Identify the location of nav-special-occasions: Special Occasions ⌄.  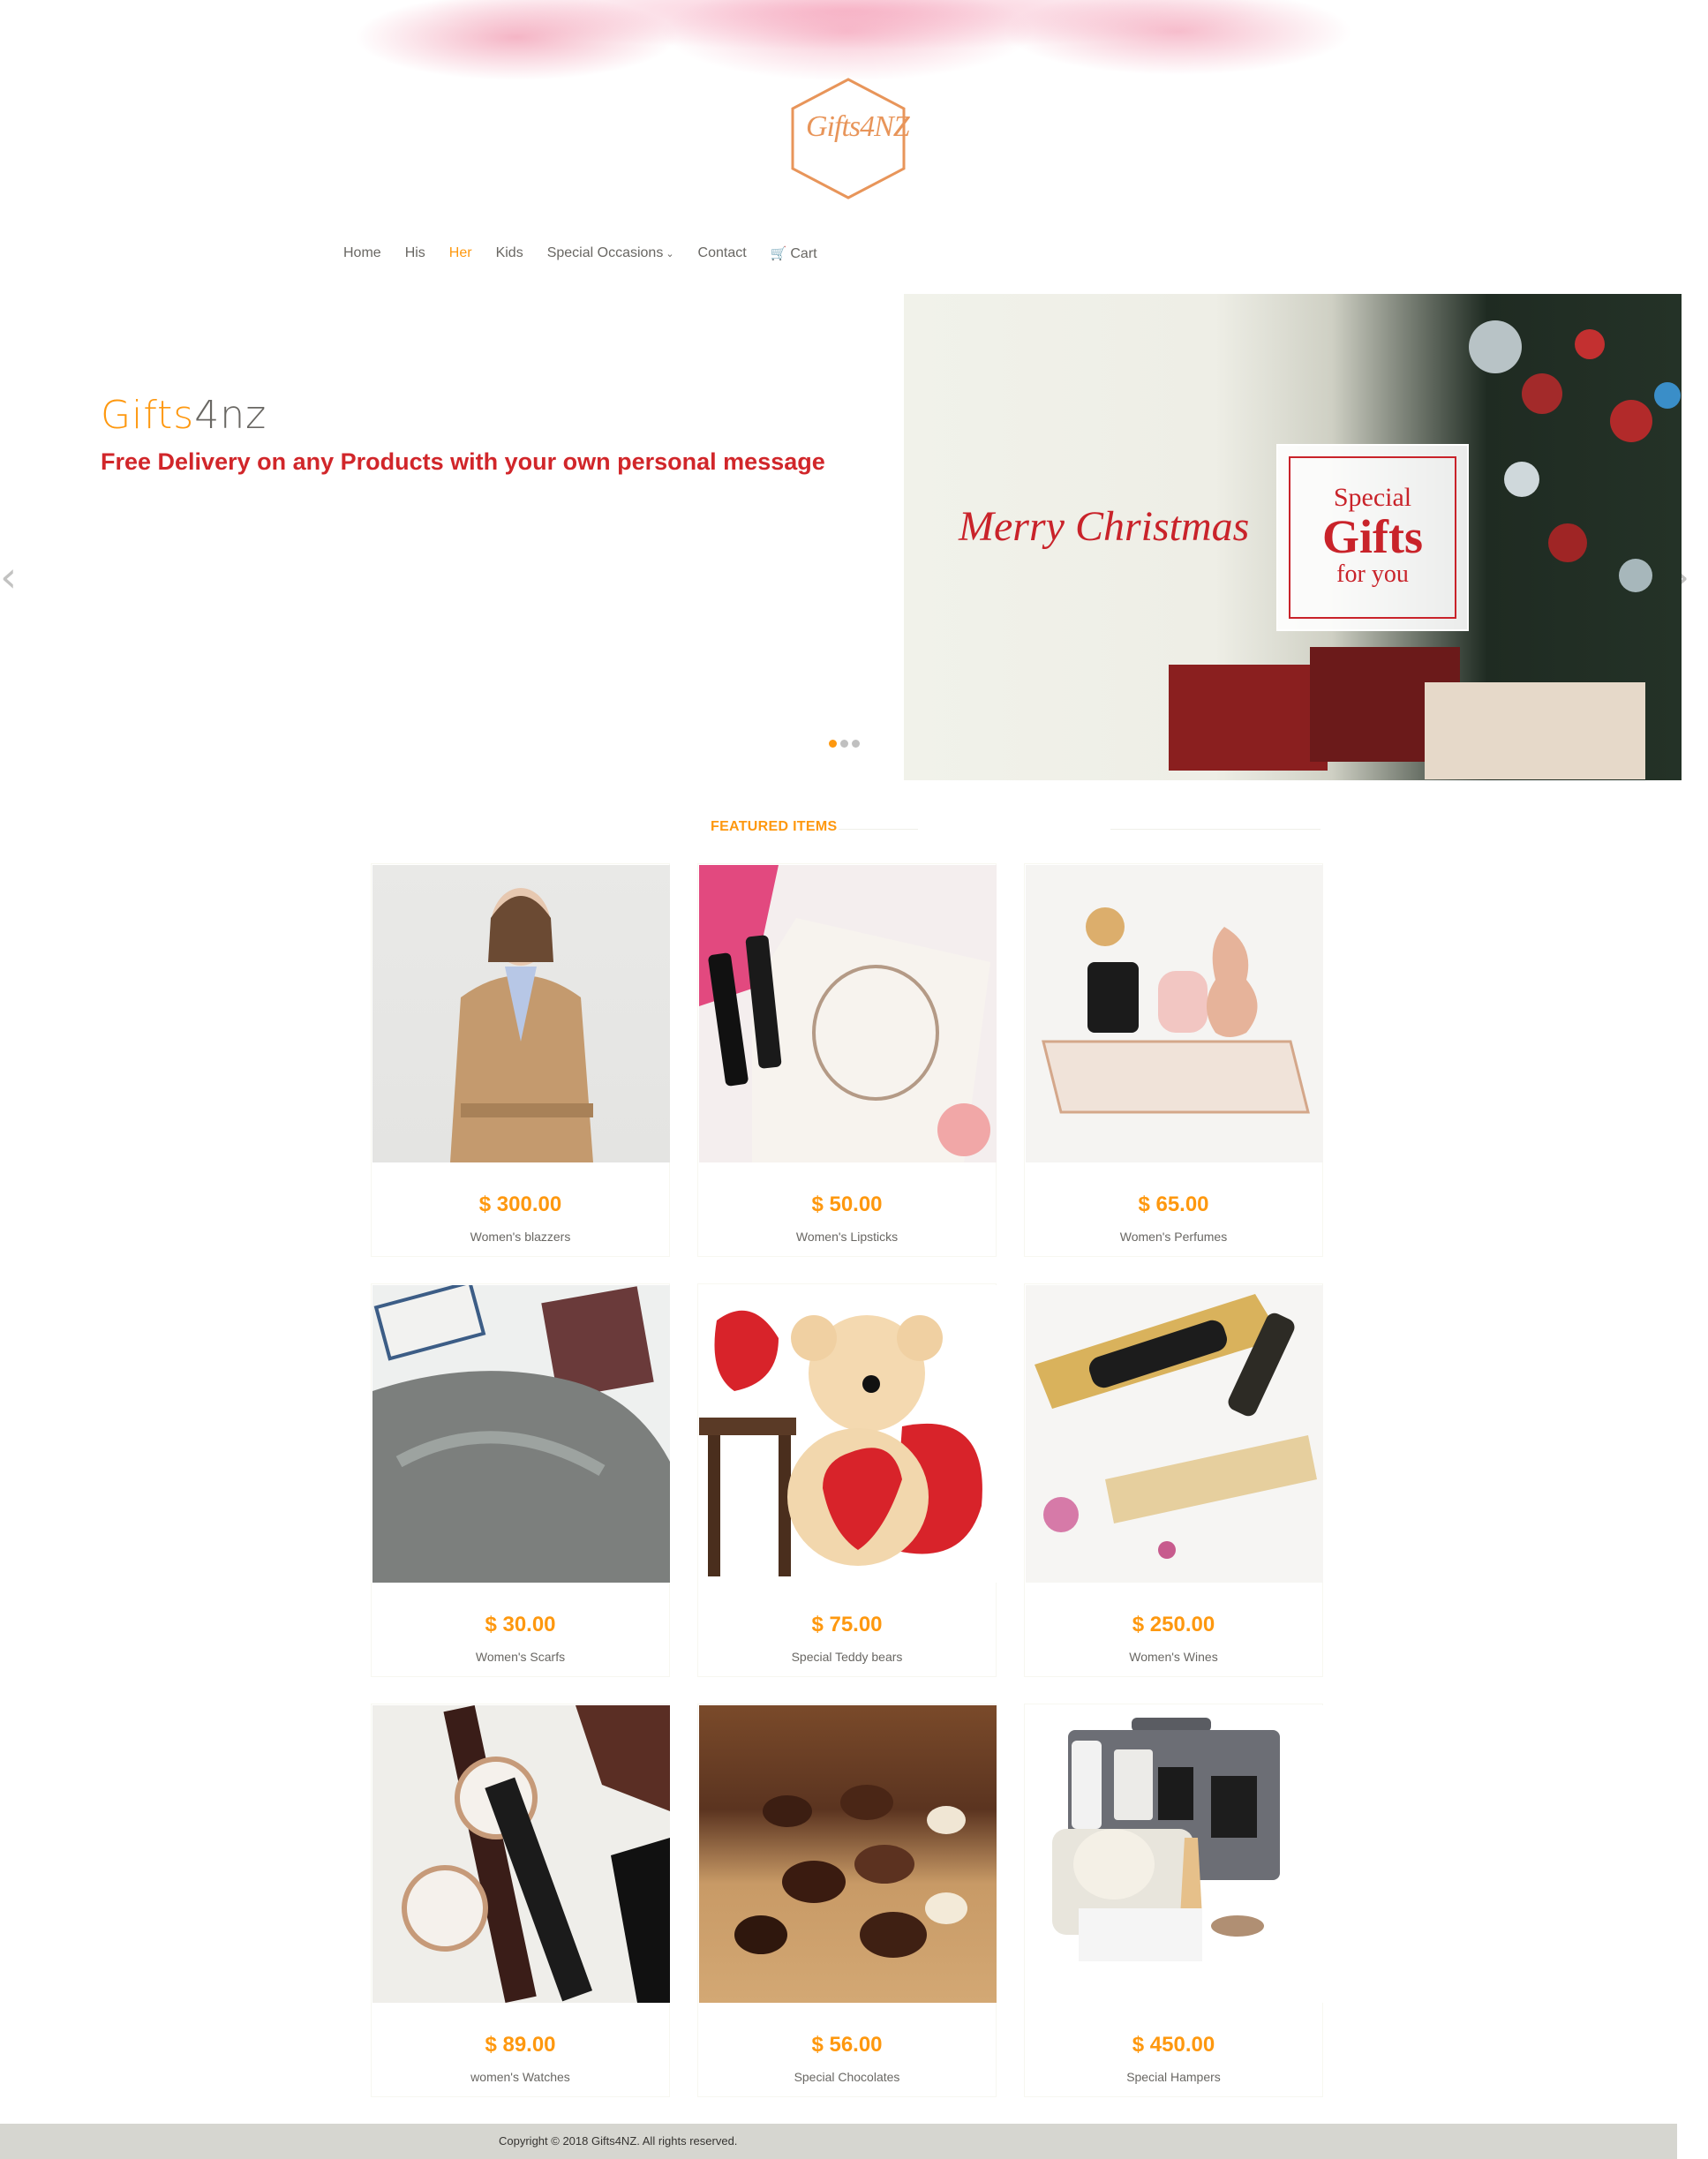
(610, 253).